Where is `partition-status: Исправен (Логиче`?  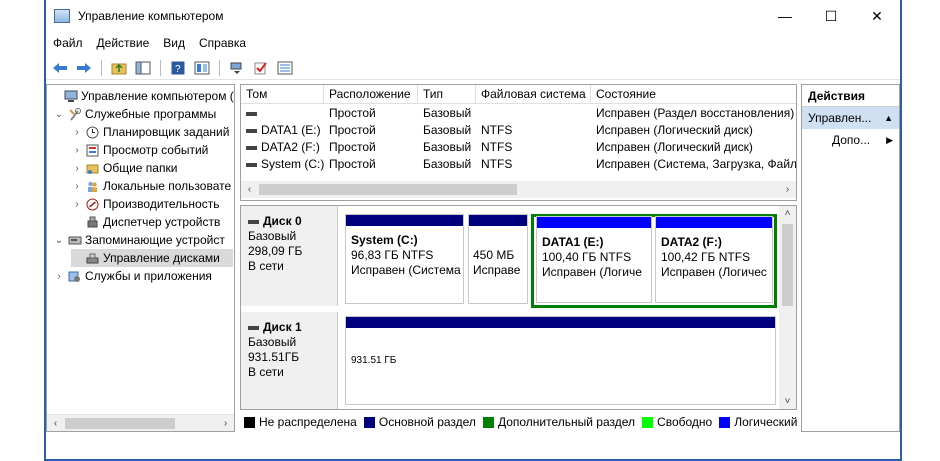
partition-status: Исправен (Логиче is located at coordinates (592, 272).